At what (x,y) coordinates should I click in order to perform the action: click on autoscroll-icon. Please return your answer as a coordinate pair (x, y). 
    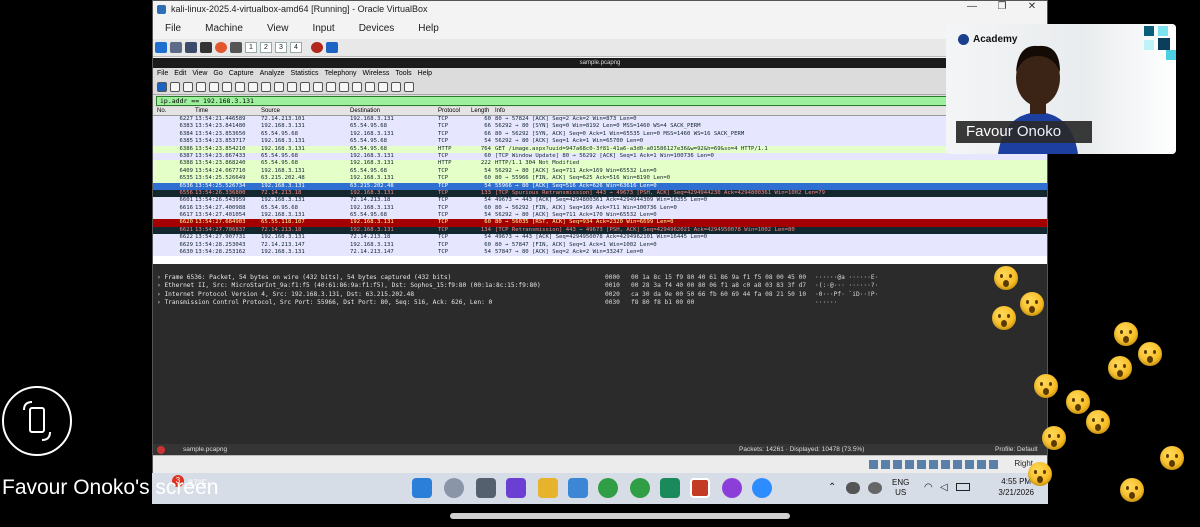
    Looking at the image, I should click on (344, 86).